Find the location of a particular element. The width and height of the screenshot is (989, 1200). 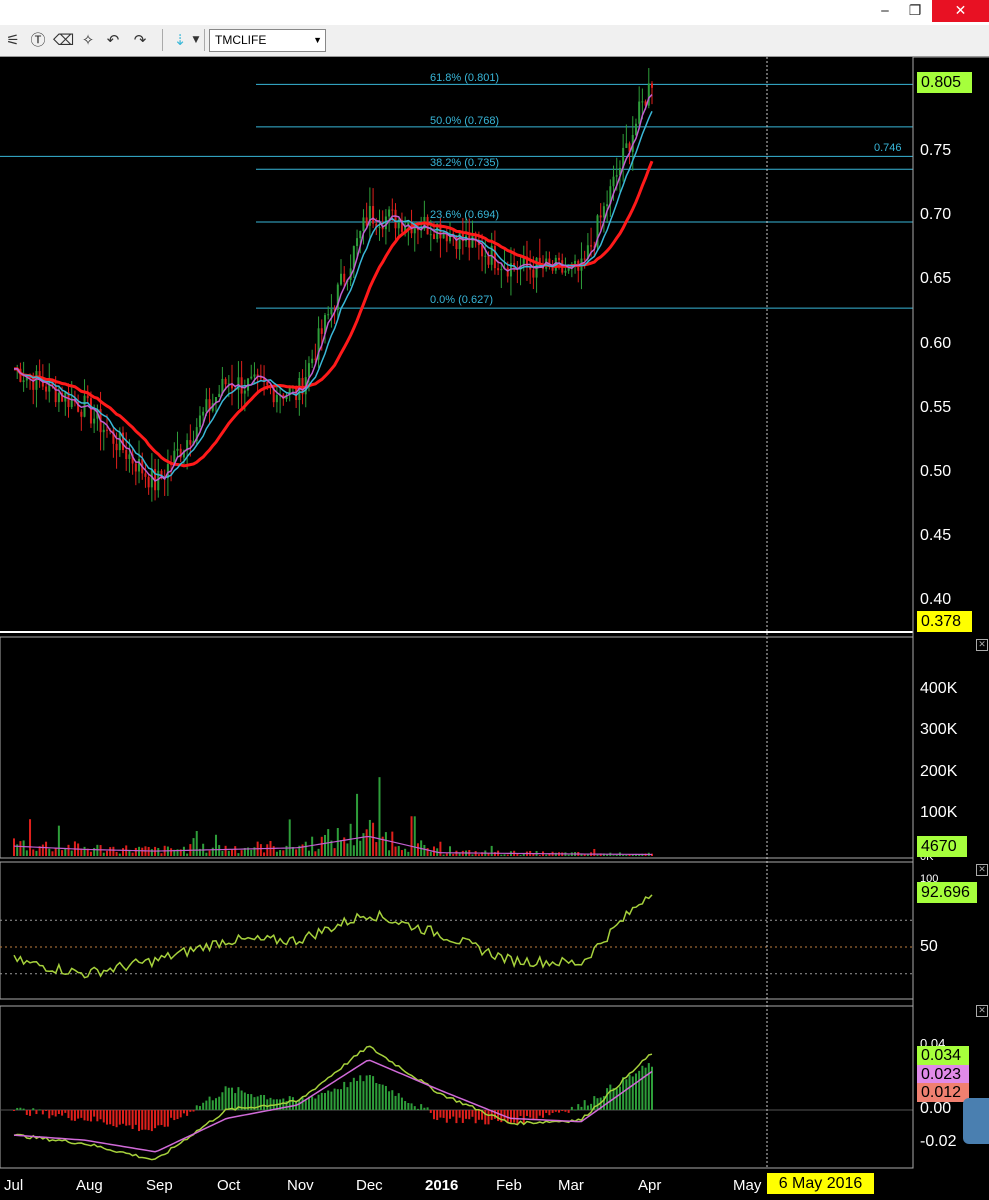

undo-icon: ↶ is located at coordinates (113, 40).